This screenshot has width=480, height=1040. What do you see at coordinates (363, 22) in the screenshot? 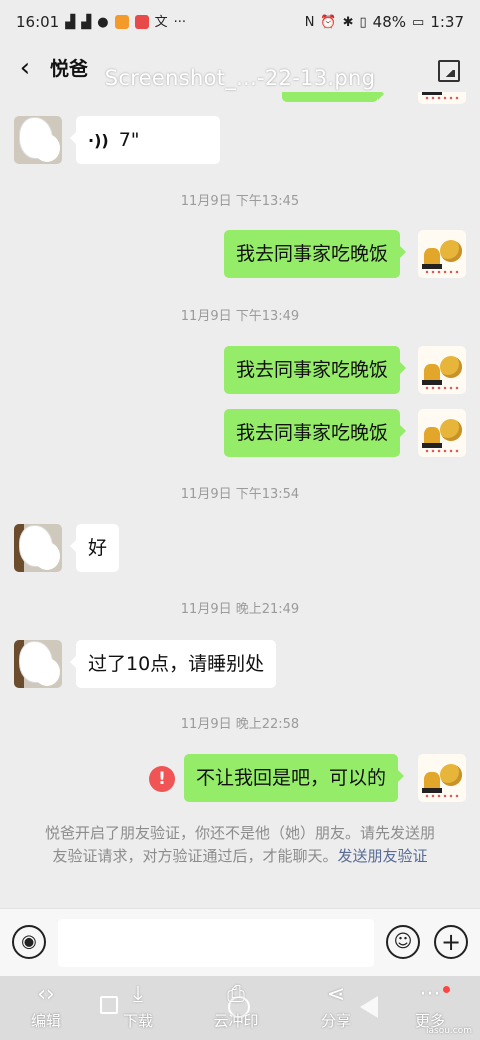
I see `vibrate-icon: ▯` at bounding box center [363, 22].